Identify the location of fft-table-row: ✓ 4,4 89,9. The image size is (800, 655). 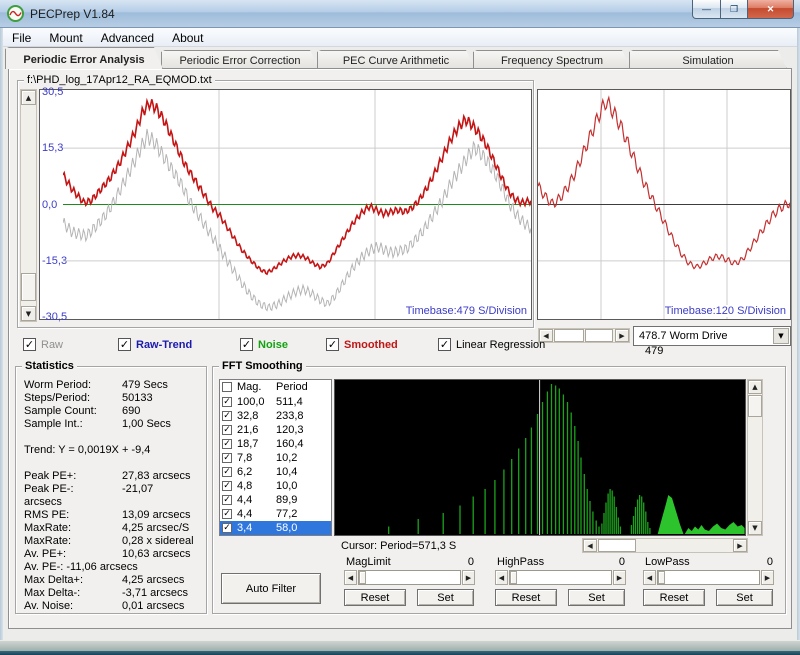
(275, 500).